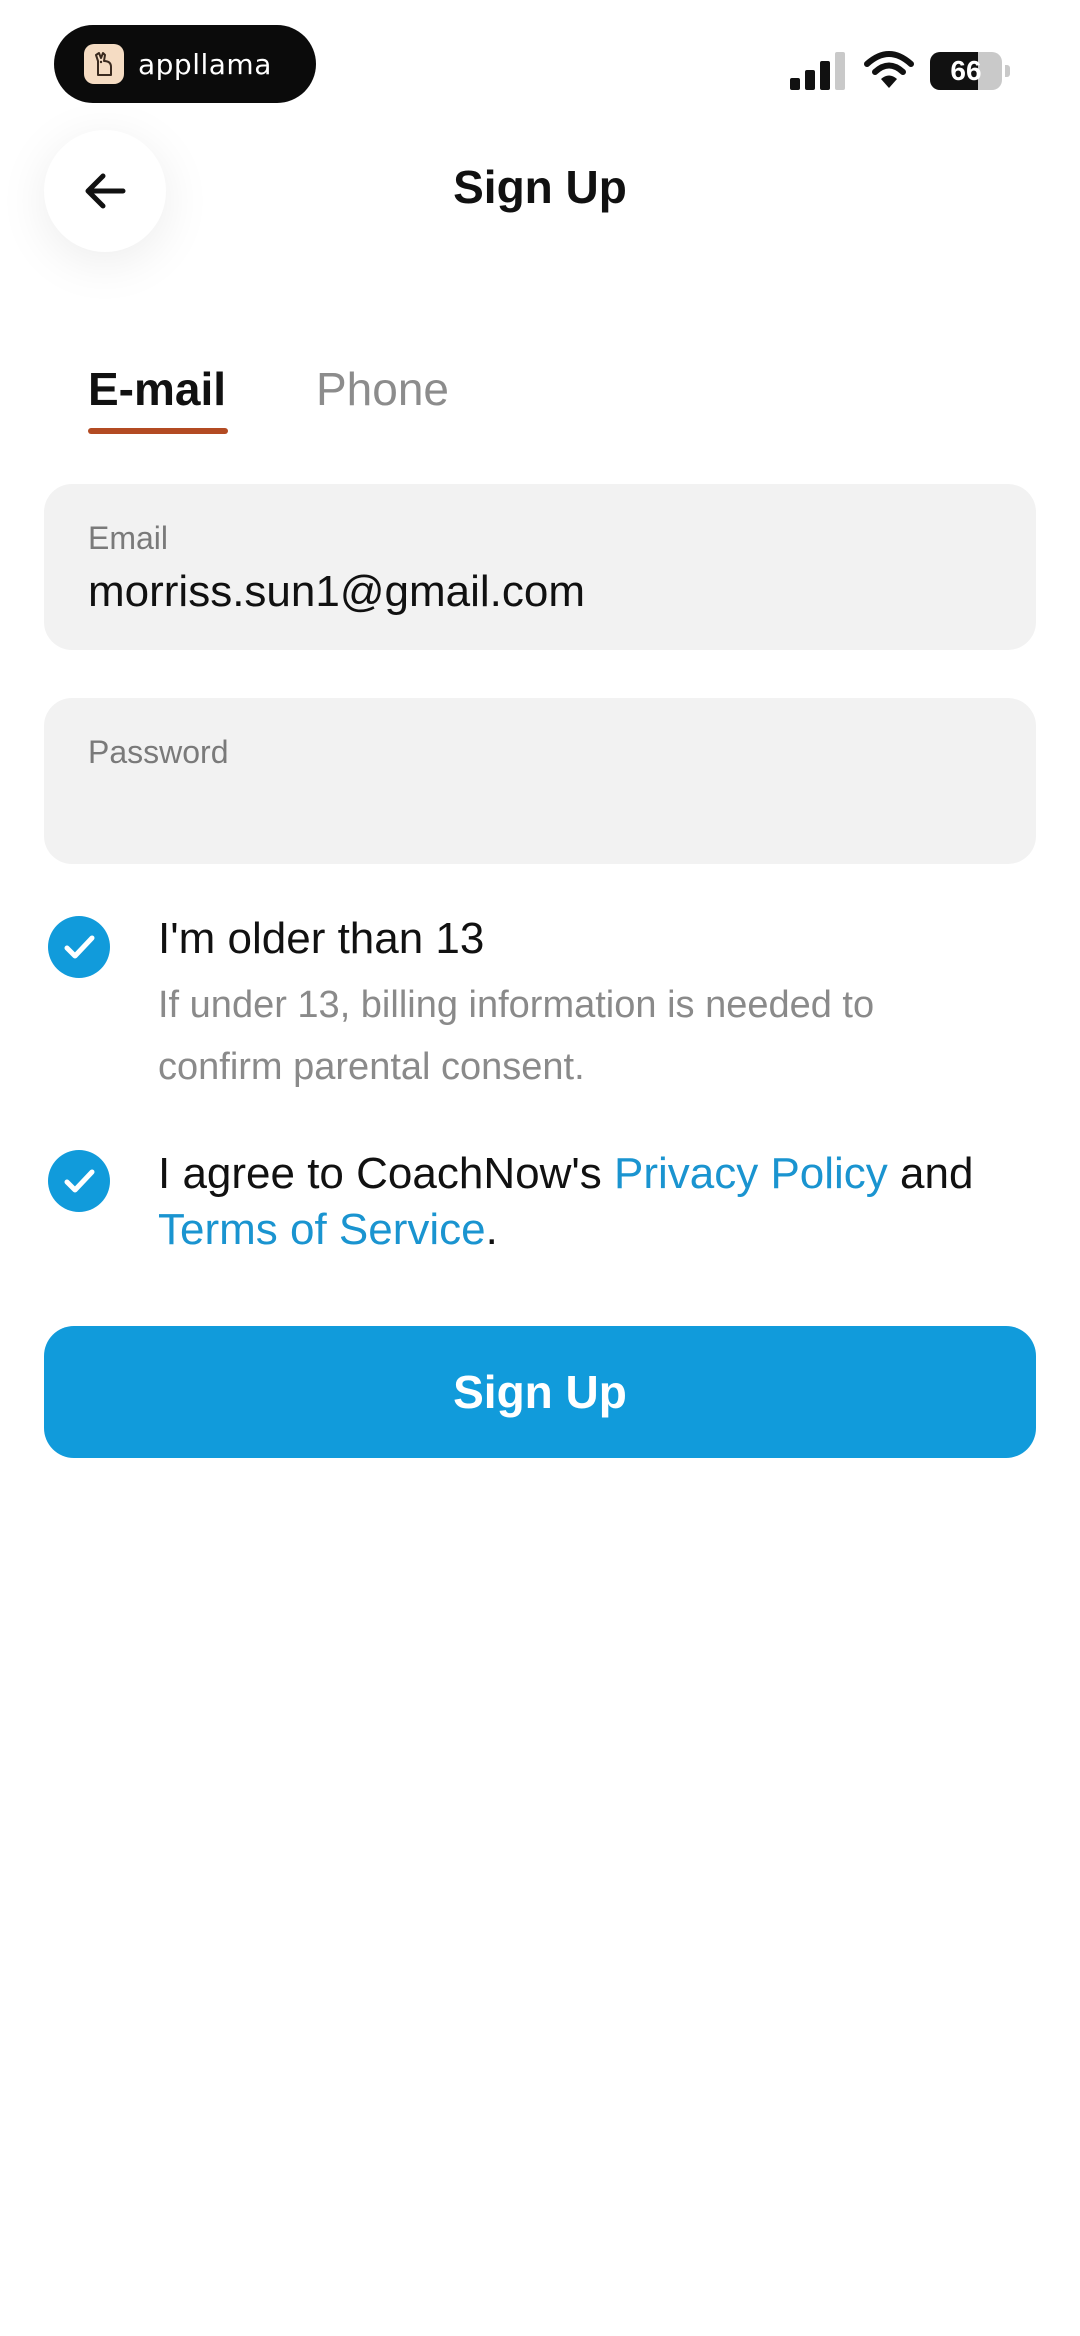 This screenshot has height=2336, width=1080. Describe the element at coordinates (158, 752) in the screenshot. I see `password-label: Password` at that location.